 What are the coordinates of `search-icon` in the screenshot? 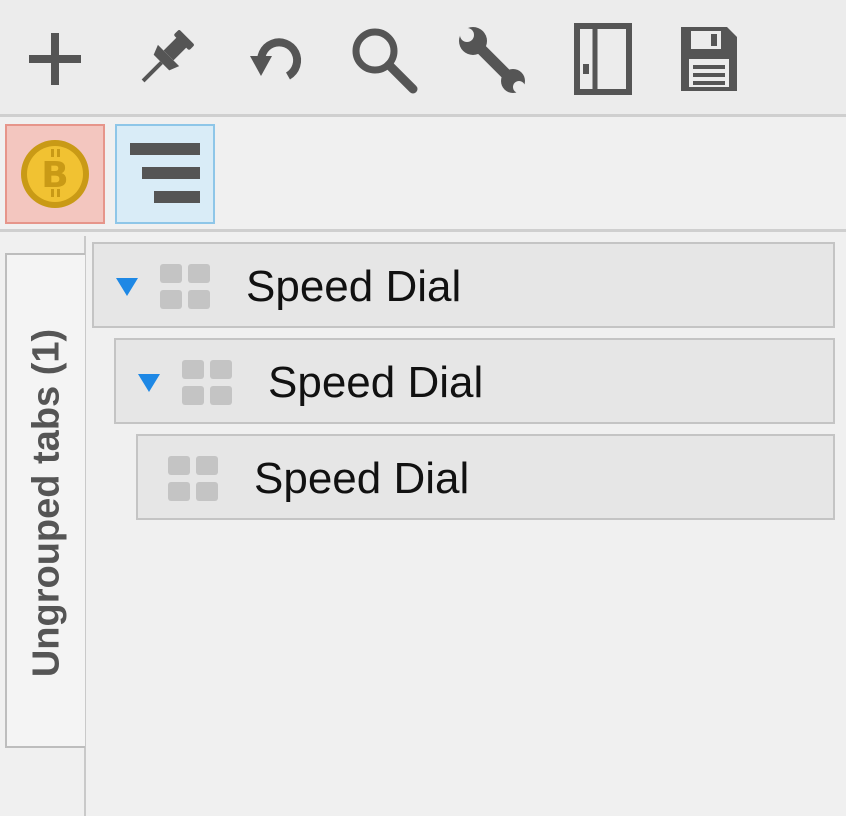 It's located at (385, 61).